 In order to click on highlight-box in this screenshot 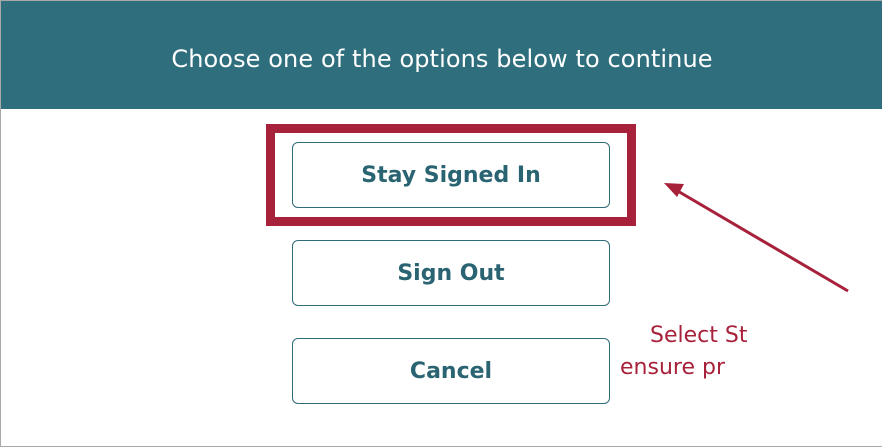, I will do `click(451, 175)`.